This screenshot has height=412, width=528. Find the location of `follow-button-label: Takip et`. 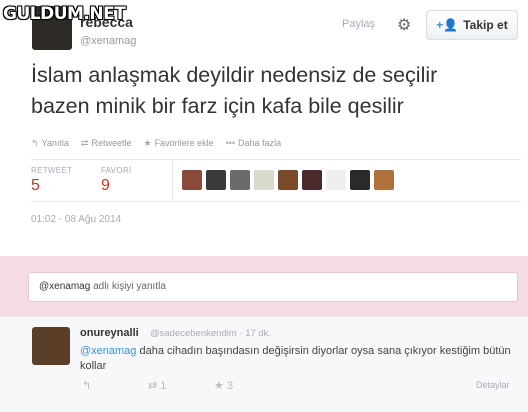

follow-button-label: Takip et is located at coordinates (485, 25).